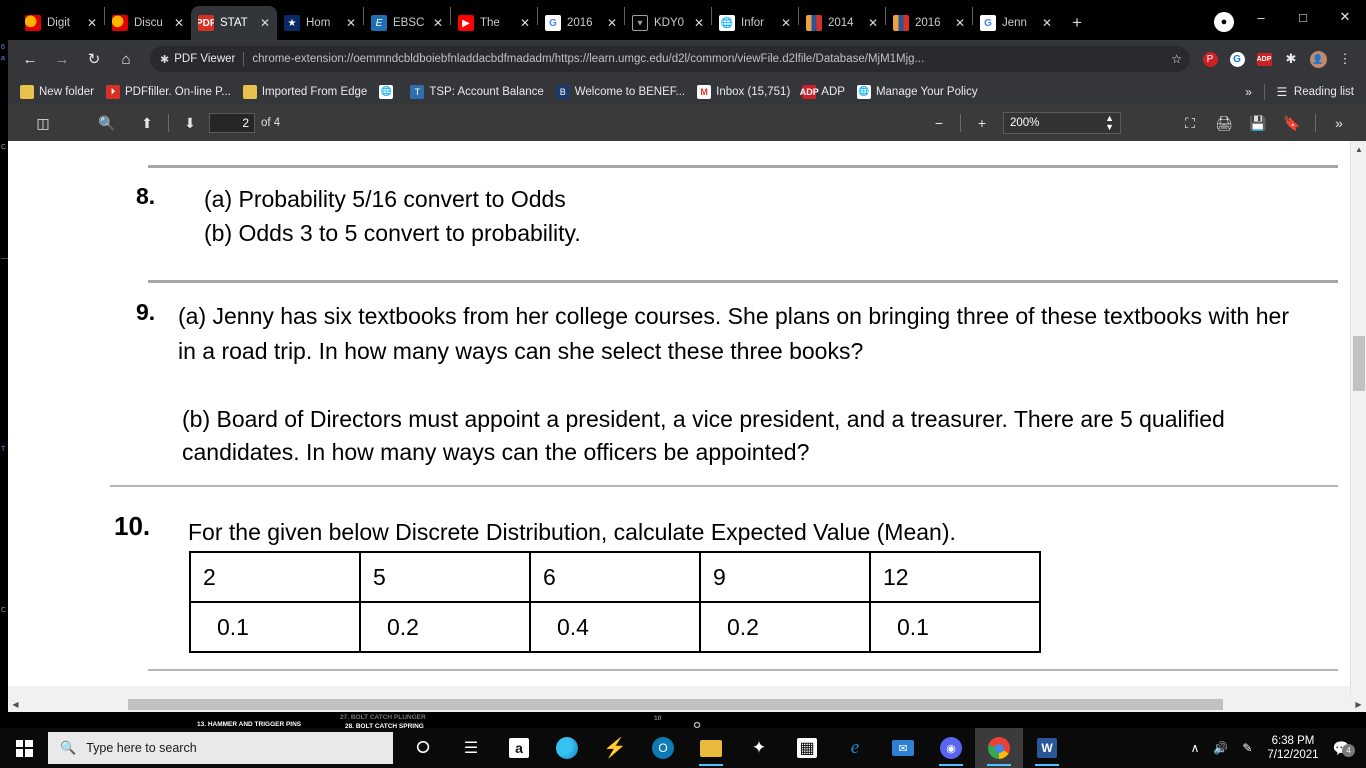 This screenshot has height=768, width=1366. What do you see at coordinates (668, 23) in the screenshot?
I see `browser-tab-kdy0: ▾ KDY0 ✕` at bounding box center [668, 23].